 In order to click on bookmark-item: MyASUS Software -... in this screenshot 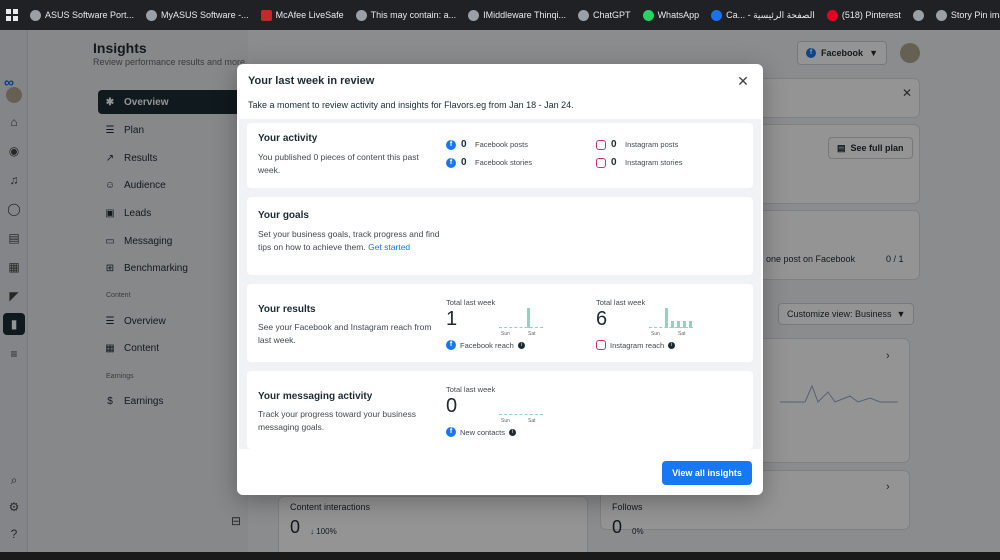, I will do `click(197, 15)`.